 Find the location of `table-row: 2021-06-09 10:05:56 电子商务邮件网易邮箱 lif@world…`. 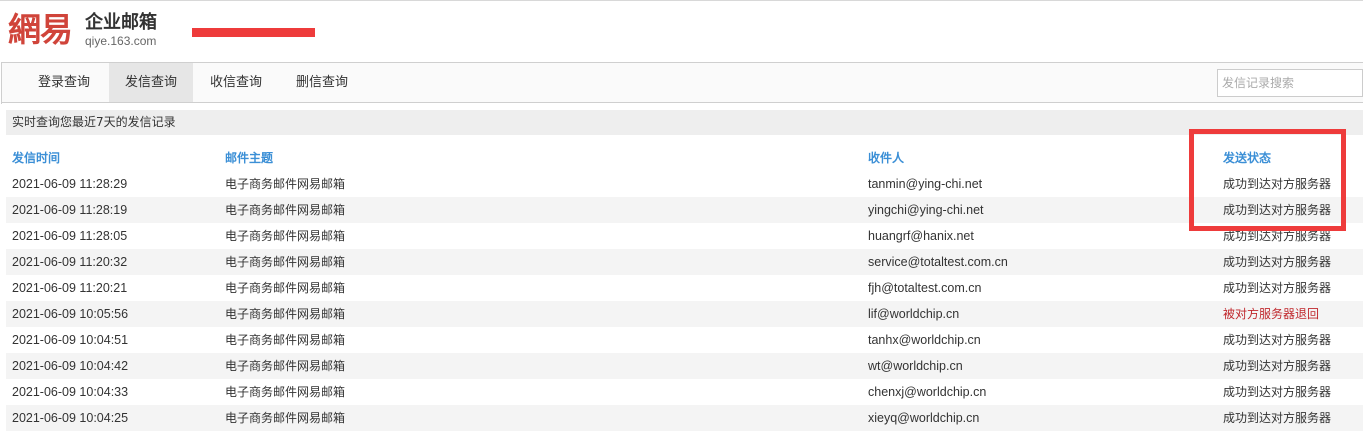

table-row: 2021-06-09 10:05:56 电子商务邮件网易邮箱 lif@world… is located at coordinates (684, 314).